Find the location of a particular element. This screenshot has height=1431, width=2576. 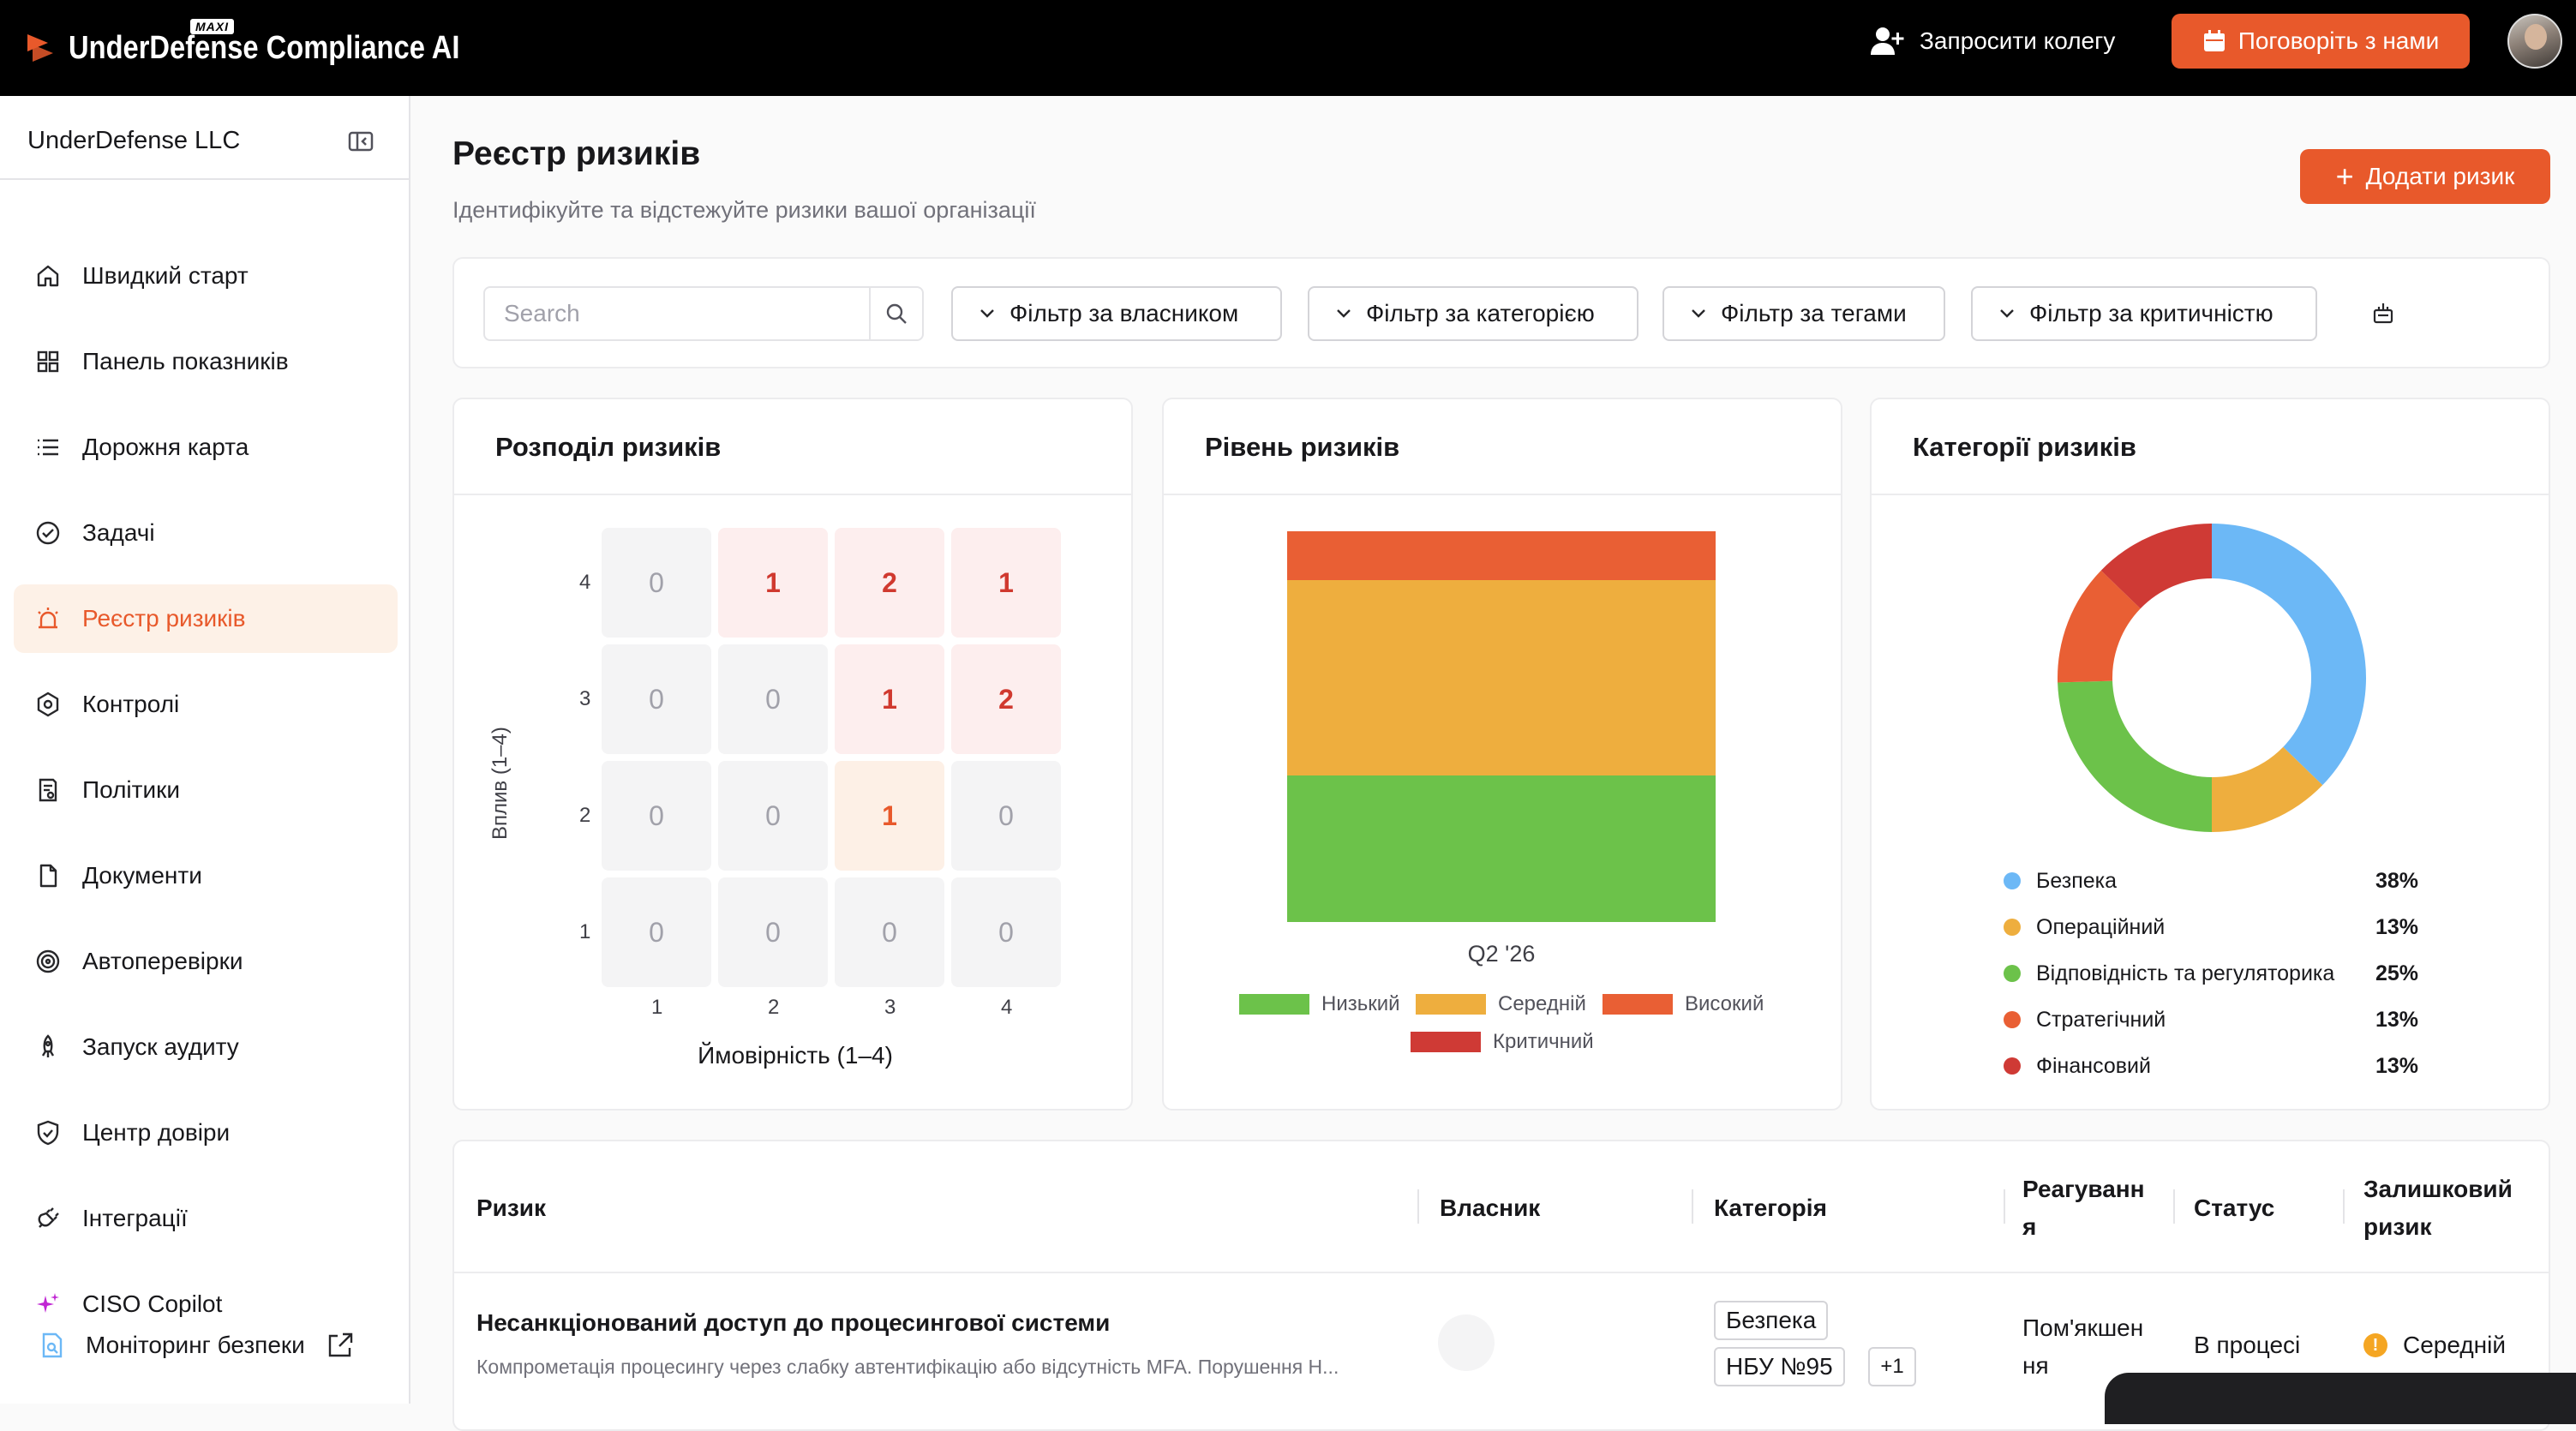

risk-categories-donut is located at coordinates (2212, 678).